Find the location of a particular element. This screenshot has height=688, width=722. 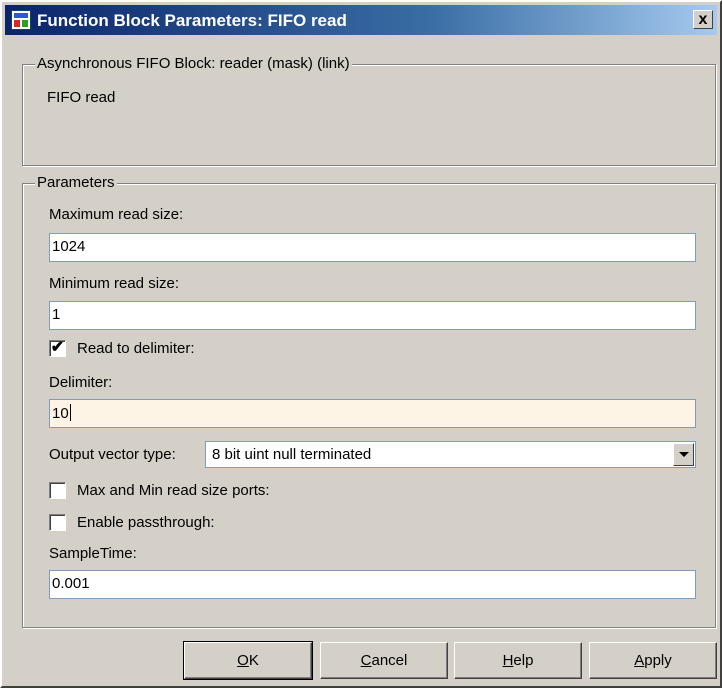

max-read-size-label: Maximum read size: is located at coordinates (116, 214).